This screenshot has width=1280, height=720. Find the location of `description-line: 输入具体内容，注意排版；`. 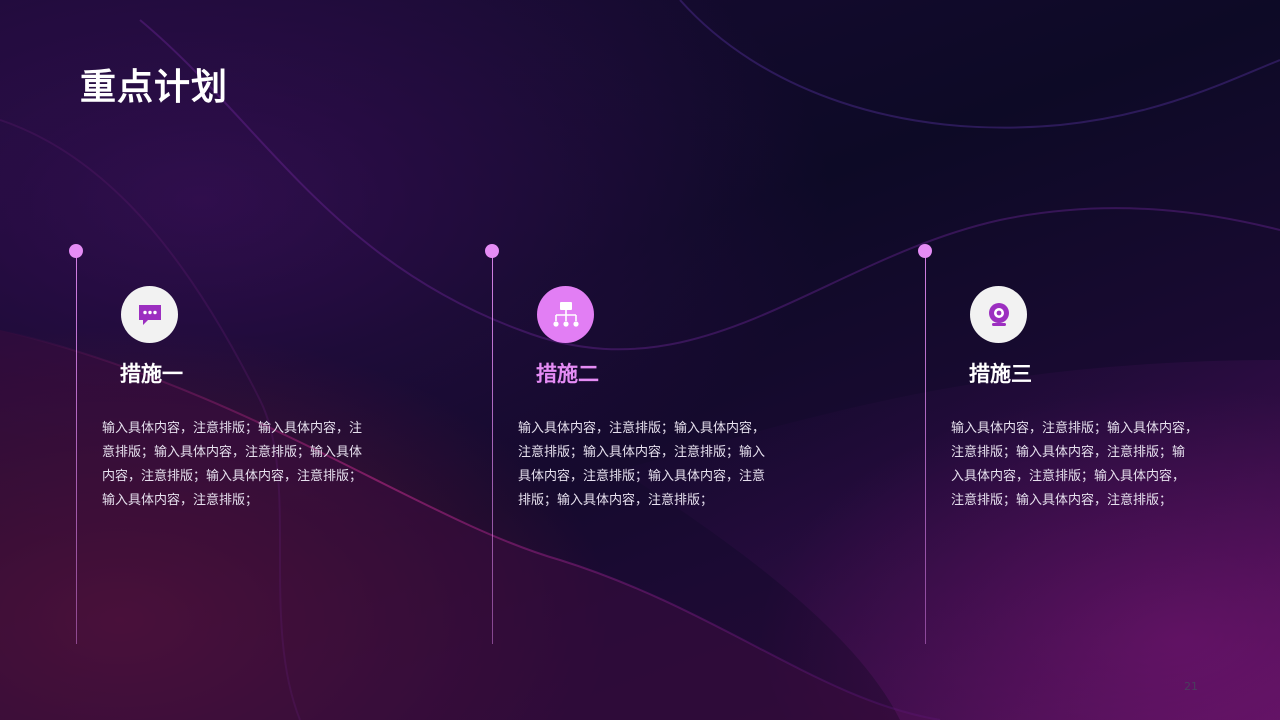

description-line: 输入具体内容，注意排版； is located at coordinates (180, 500).